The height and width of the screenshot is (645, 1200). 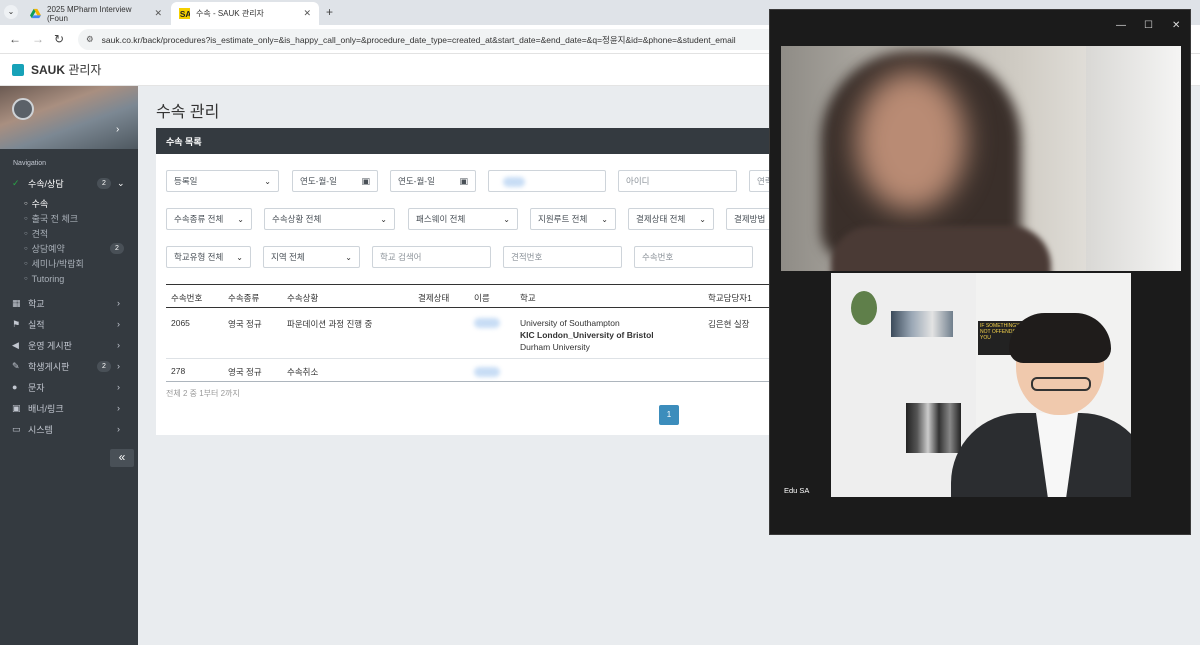 What do you see at coordinates (468, 381) in the screenshot?
I see `row-divider` at bounding box center [468, 381].